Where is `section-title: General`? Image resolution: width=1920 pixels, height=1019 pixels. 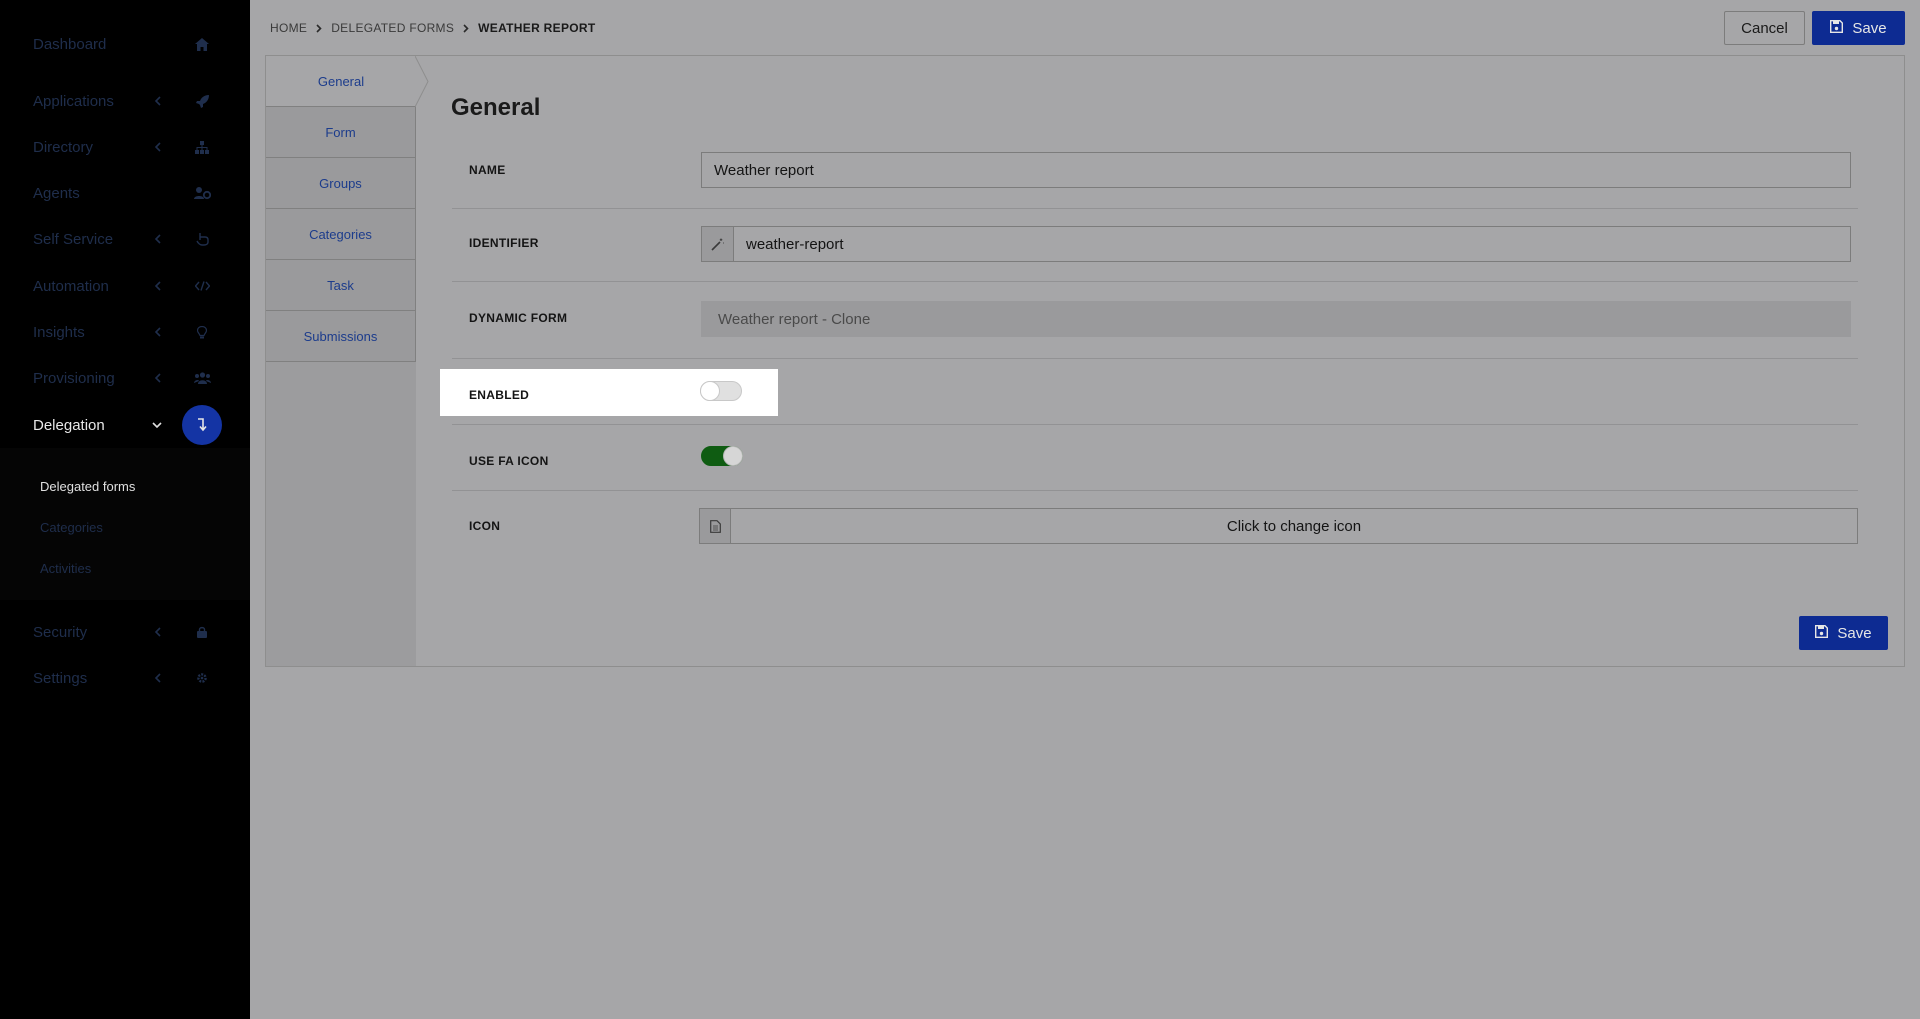
section-title: General is located at coordinates (496, 107).